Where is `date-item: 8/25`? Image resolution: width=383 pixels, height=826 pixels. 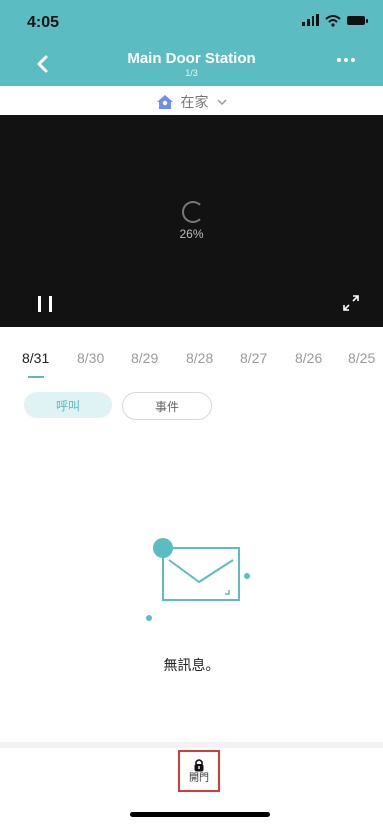
date-item: 8/25 is located at coordinates (361, 358).